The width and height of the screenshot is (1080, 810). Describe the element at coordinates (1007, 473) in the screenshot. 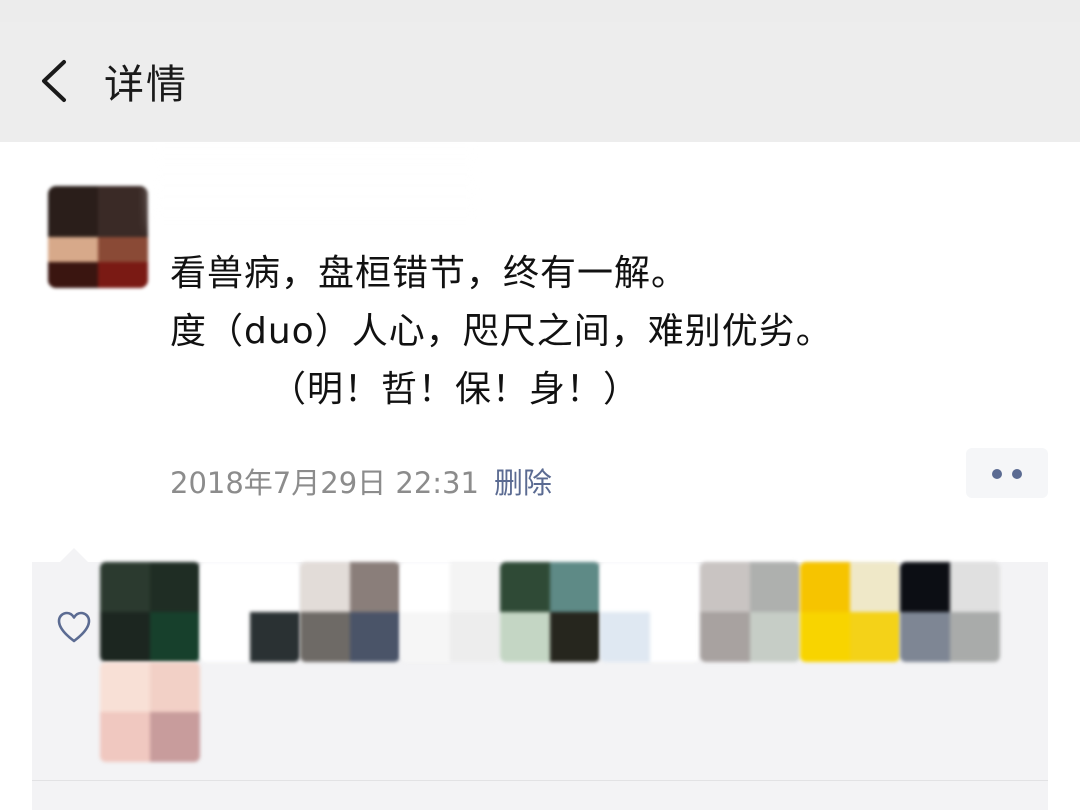

I see `more-dots-icon` at that location.